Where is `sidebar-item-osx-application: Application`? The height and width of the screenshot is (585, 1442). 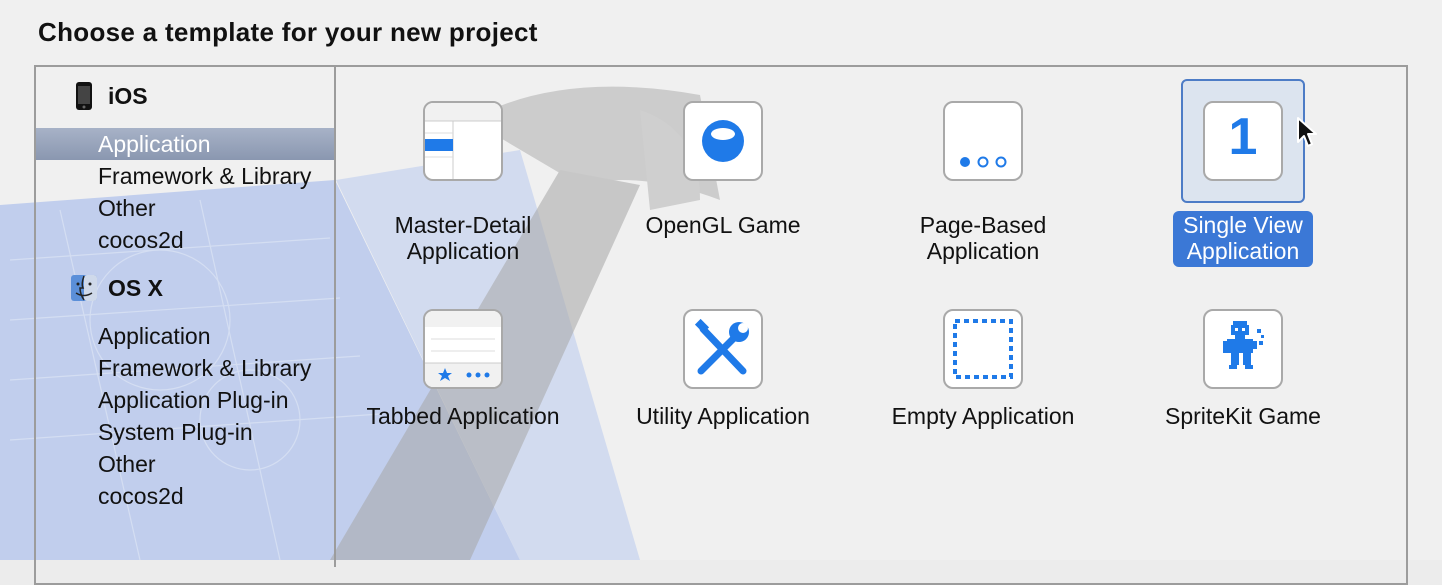
sidebar-item-osx-application: Application is located at coordinates (185, 336).